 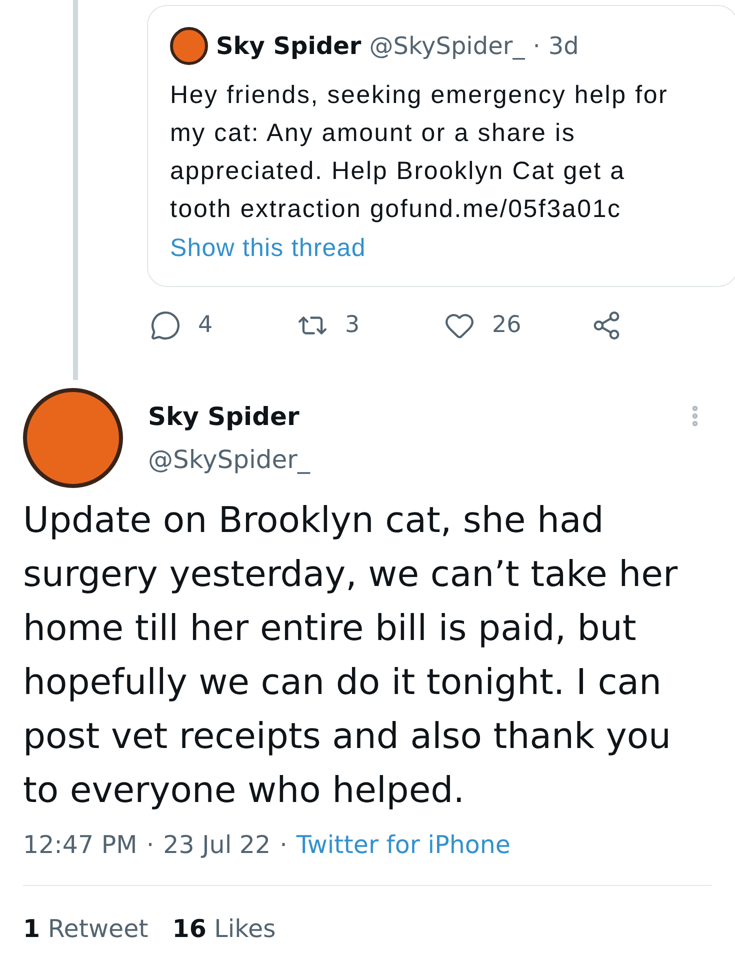 I want to click on speech-bubble-icon, so click(x=165, y=325).